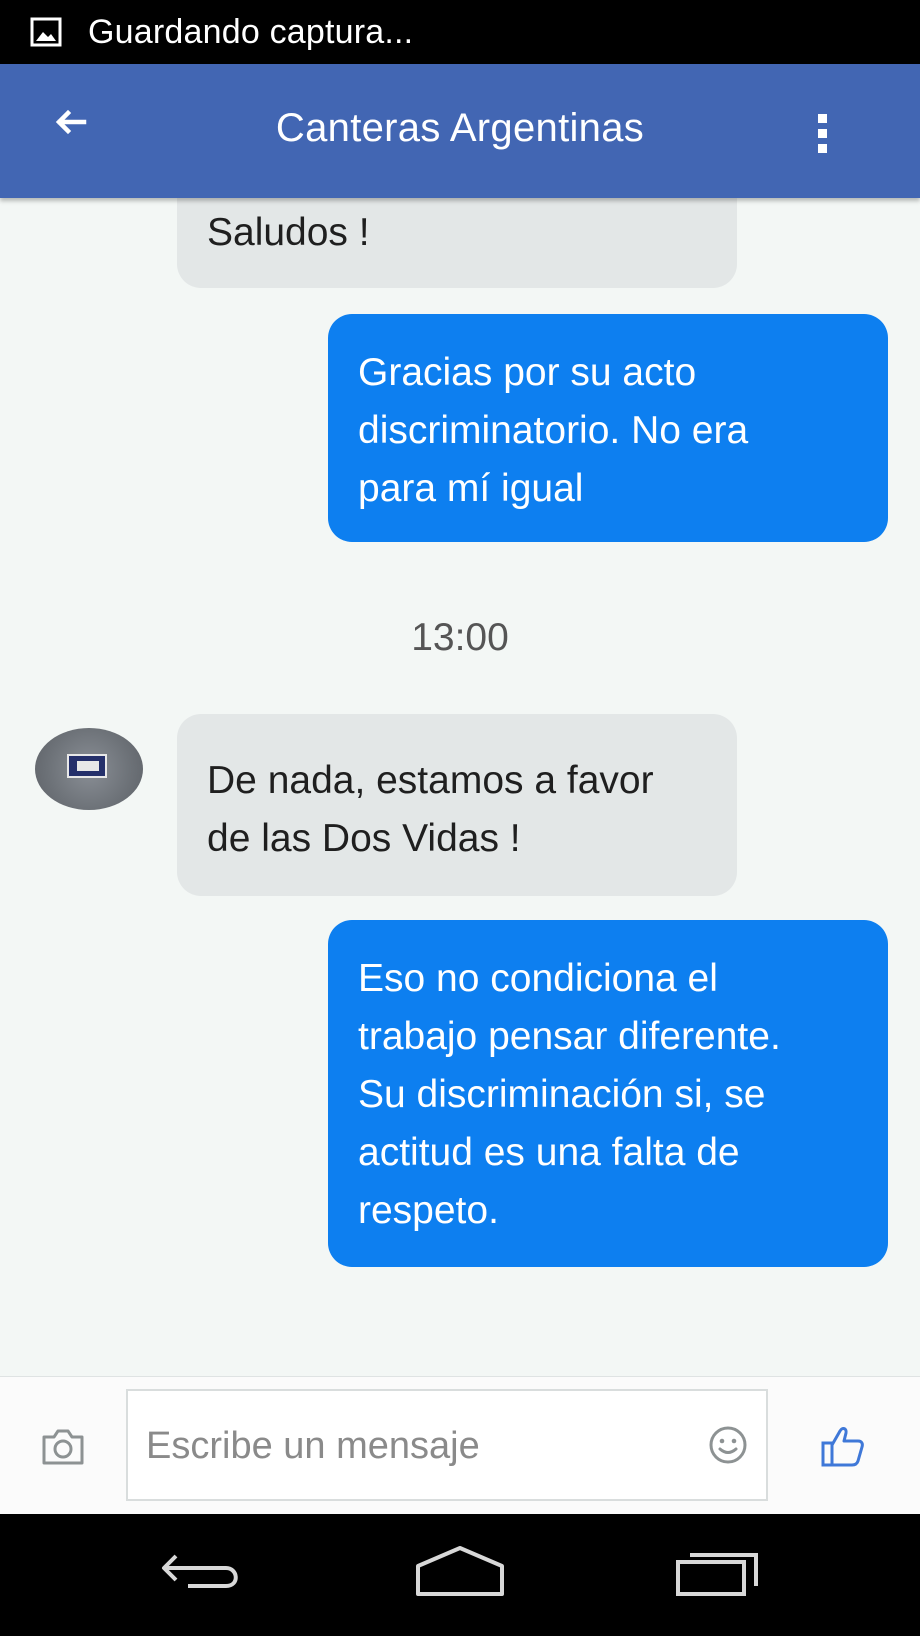 This screenshot has height=1636, width=920. What do you see at coordinates (538, 978) in the screenshot?
I see `message-line: Eso no condiciona el` at bounding box center [538, 978].